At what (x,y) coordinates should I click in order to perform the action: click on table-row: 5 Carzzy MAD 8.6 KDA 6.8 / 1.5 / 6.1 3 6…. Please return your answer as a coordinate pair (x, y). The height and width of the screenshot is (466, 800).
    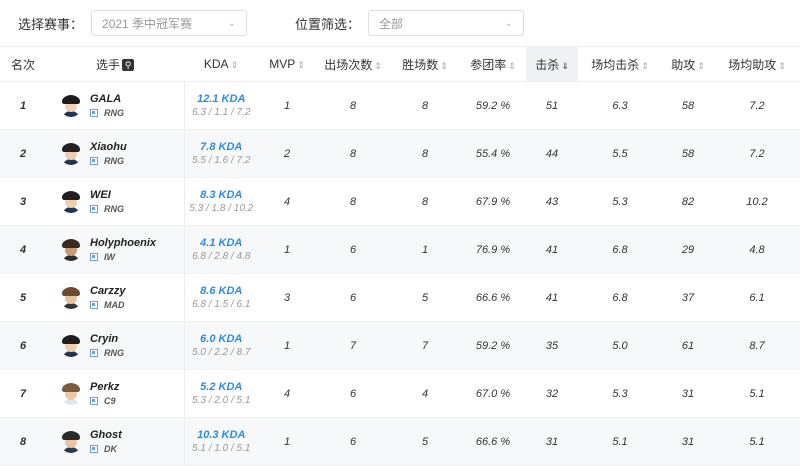
    Looking at the image, I should click on (400, 297).